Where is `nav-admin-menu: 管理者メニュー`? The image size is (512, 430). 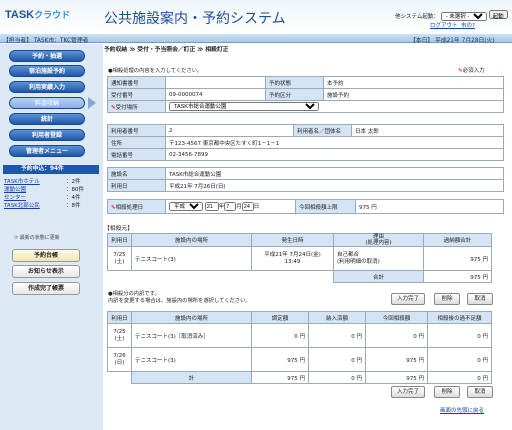
nav-admin-menu: 管理者メニュー is located at coordinates (47, 151).